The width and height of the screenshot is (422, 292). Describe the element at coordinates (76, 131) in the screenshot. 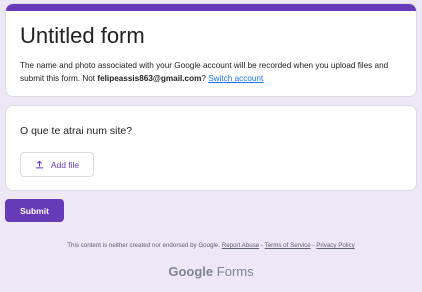

I see `question-title: O que te atrai num site?` at that location.